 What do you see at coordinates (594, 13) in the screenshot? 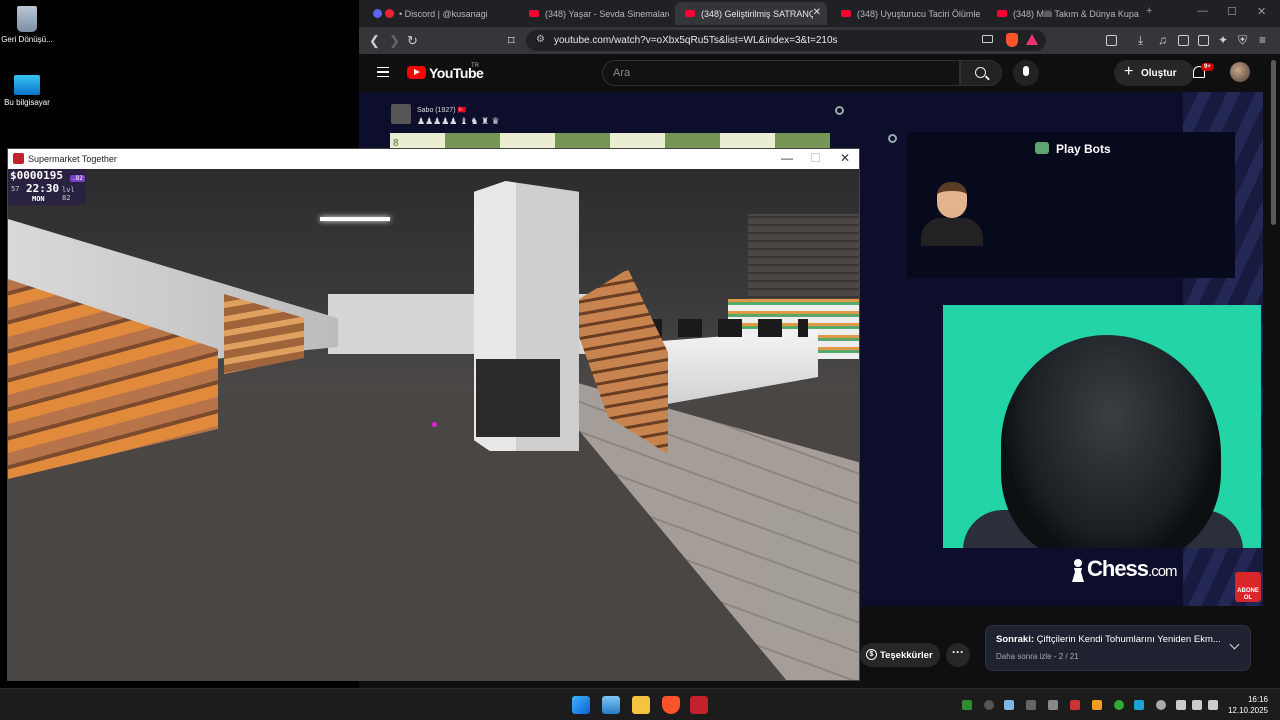
I see `tab-yasar: (348) Yaşar - Sevda Sinemalarda -` at bounding box center [594, 13].